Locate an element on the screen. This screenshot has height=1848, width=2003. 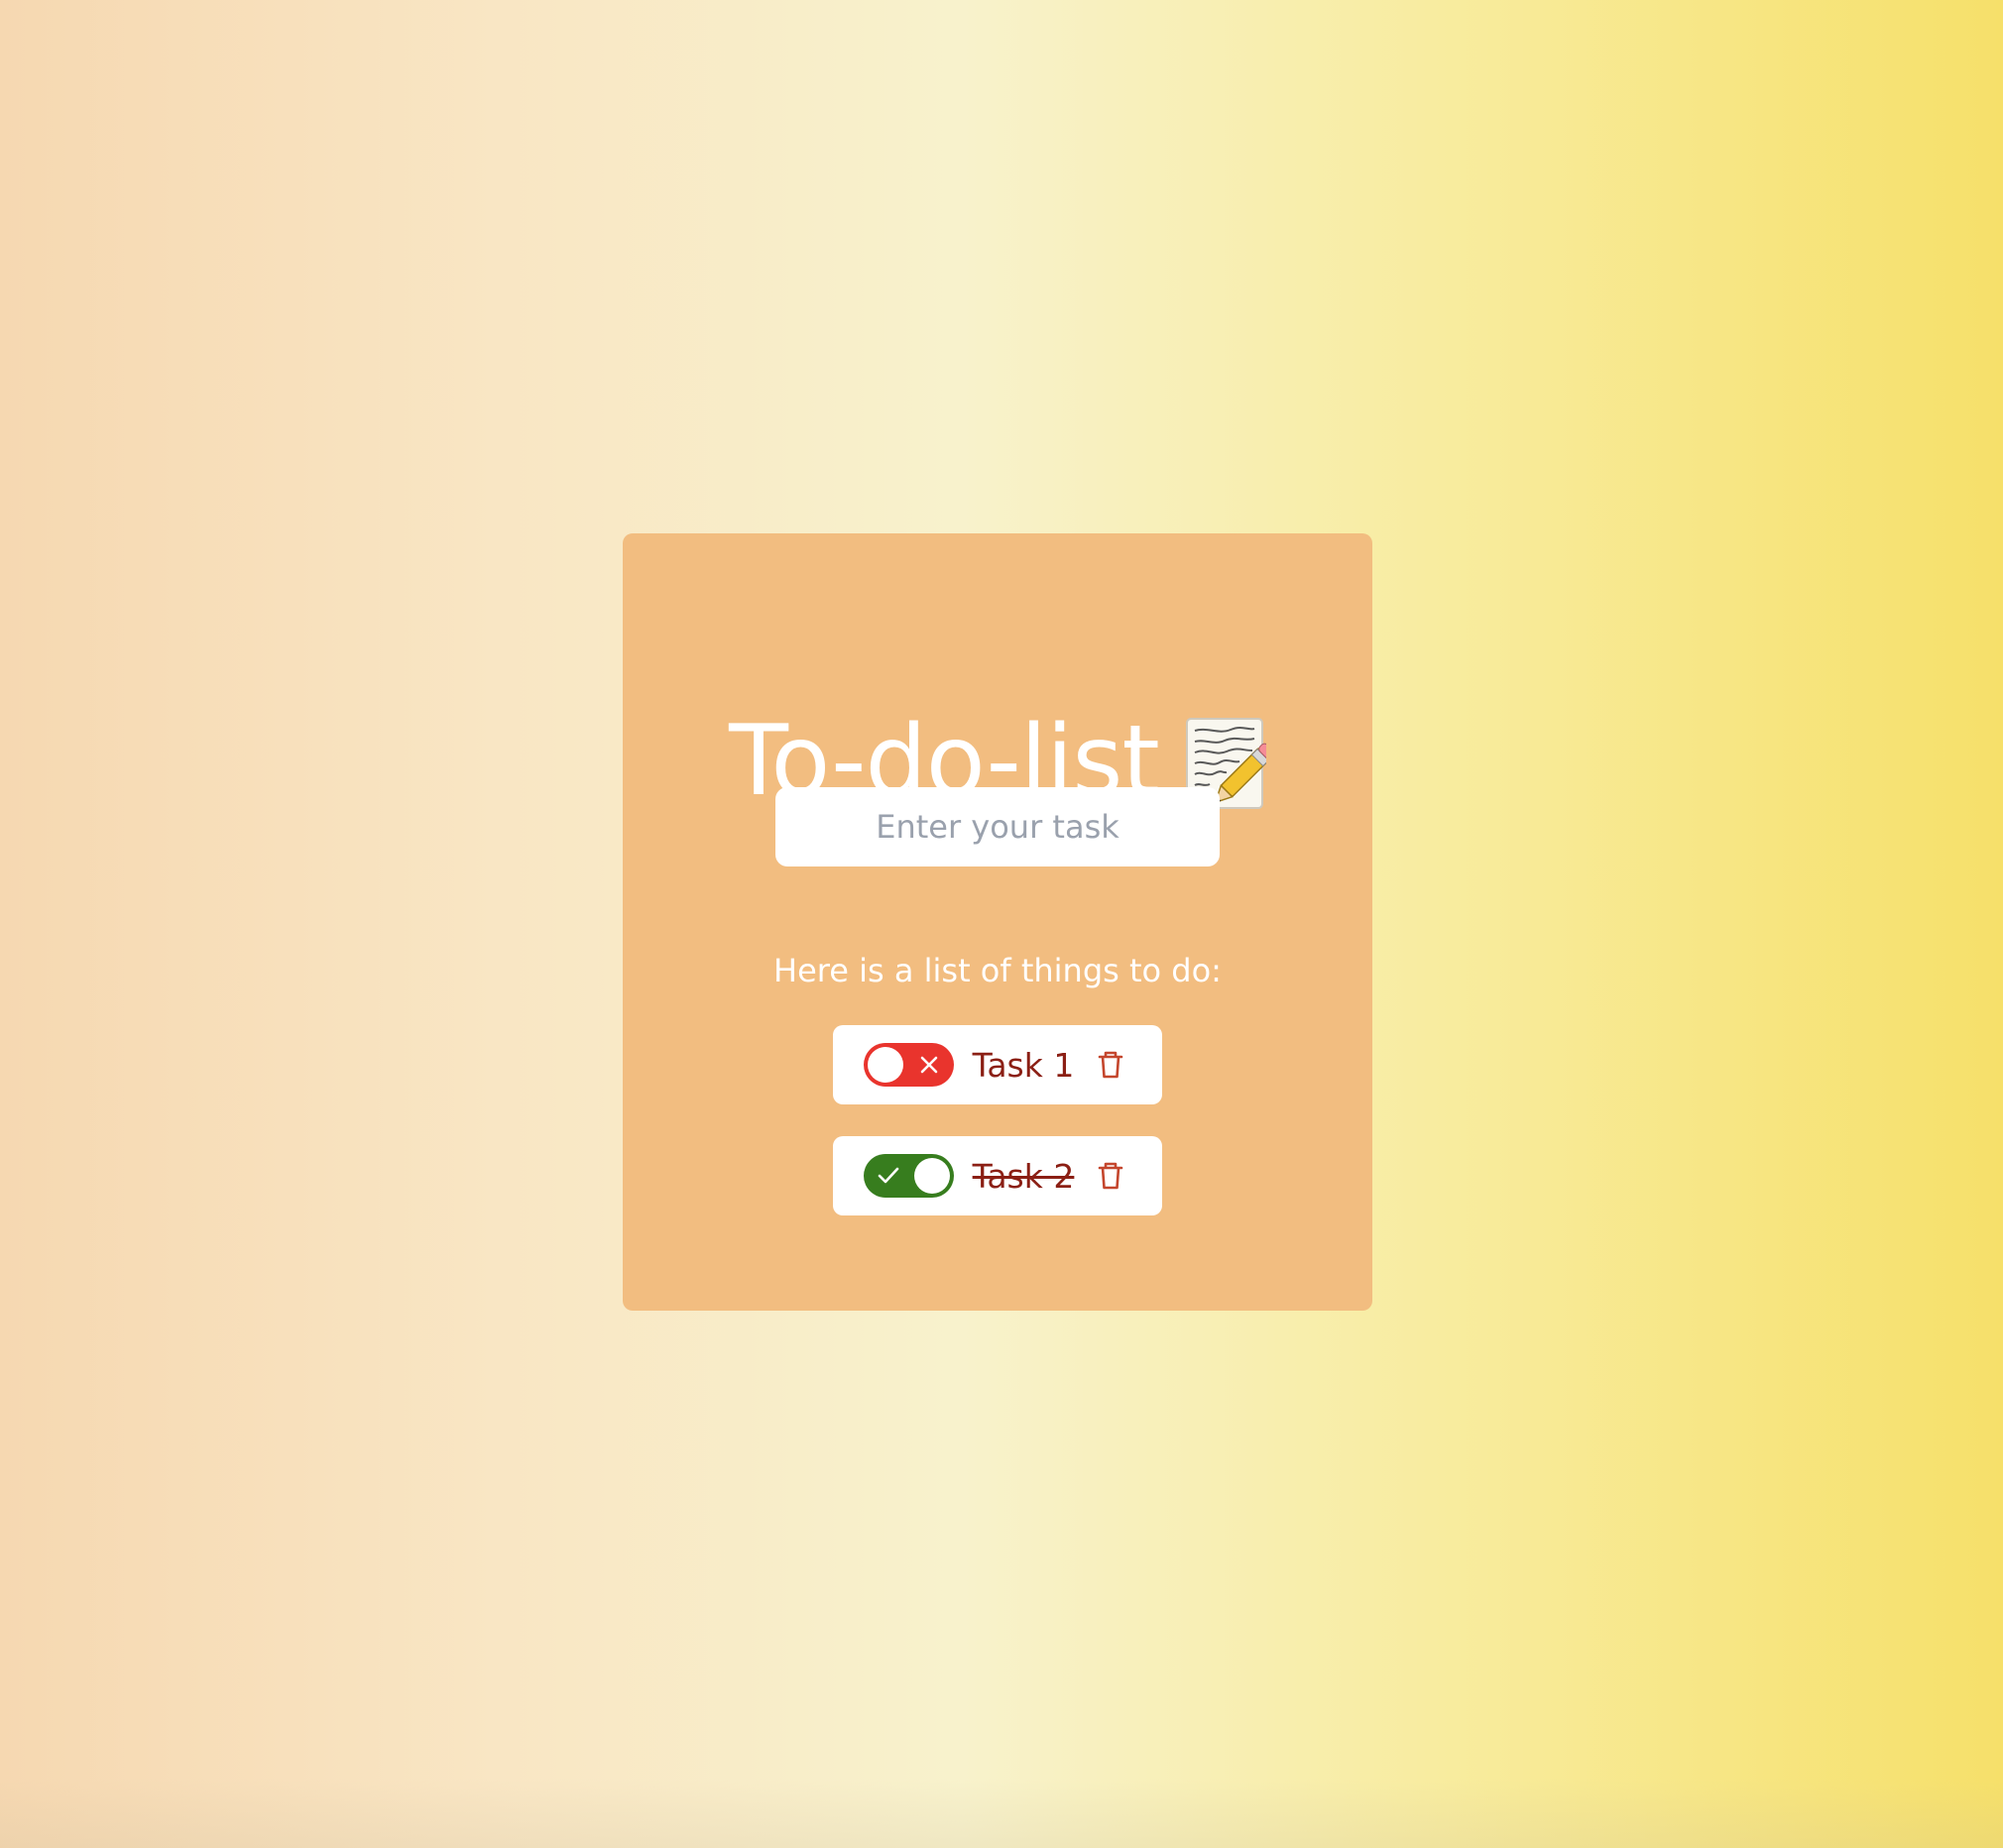
task-list: Task 1 Task 2 is located at coordinates (998, 1136).